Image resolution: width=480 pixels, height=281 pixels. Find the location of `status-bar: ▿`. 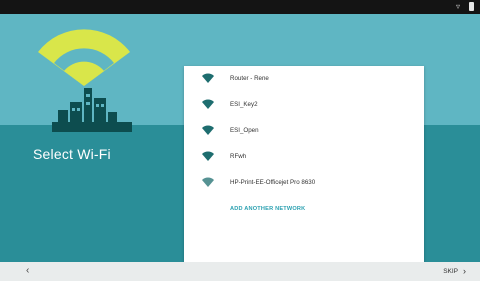

status-bar: ▿ is located at coordinates (240, 7).